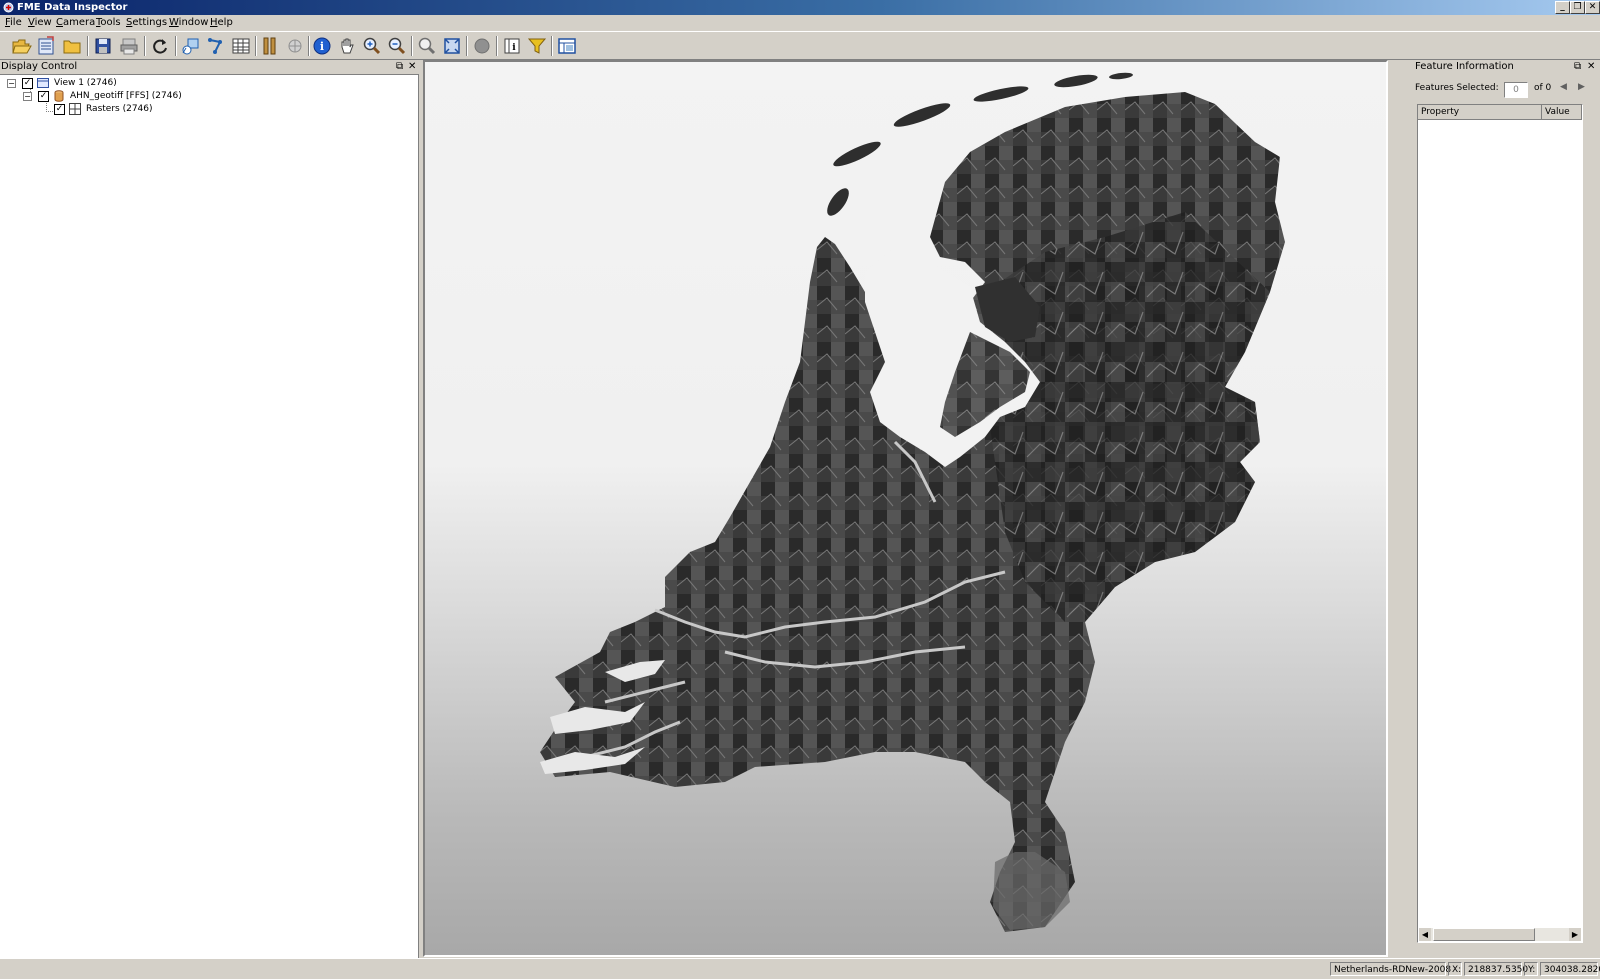 This screenshot has height=979, width=1600. I want to click on prev-feature-icon: ◀, so click(1563, 87).